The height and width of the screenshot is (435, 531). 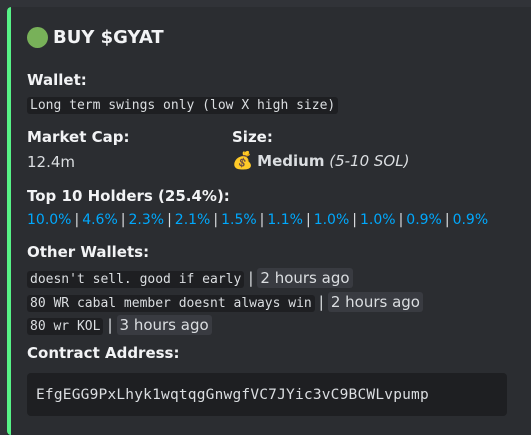 I want to click on other-wallet-item: 80 wr KOL | 3 hours ago, so click(x=119, y=325).